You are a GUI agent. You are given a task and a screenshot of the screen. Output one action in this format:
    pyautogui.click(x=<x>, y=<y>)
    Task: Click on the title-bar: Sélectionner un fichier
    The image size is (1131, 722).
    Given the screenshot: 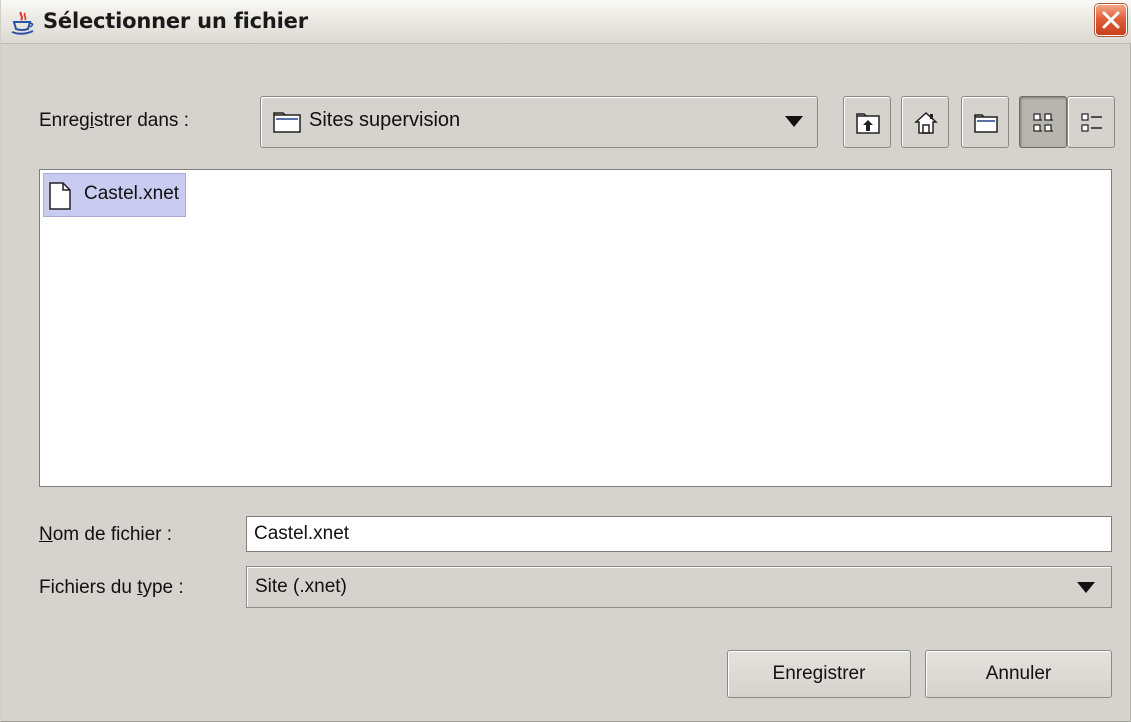 What is the action you would take?
    pyautogui.click(x=566, y=22)
    